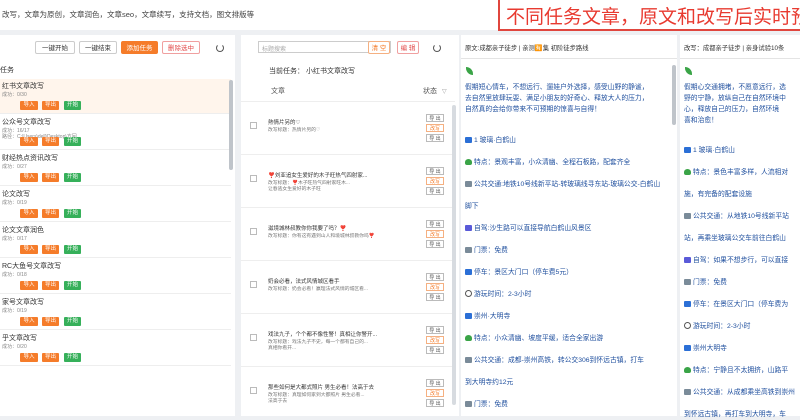  Describe the element at coordinates (714, 150) in the screenshot. I see `info-text: 1 玻璃·白鹤山` at that location.